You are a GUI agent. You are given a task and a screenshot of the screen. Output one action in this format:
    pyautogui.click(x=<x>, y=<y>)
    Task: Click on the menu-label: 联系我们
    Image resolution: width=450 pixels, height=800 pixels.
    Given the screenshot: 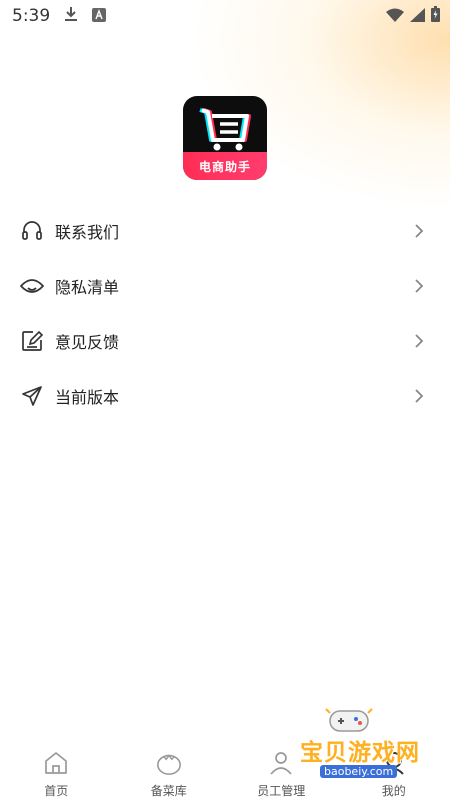 What is the action you would take?
    pyautogui.click(x=87, y=232)
    